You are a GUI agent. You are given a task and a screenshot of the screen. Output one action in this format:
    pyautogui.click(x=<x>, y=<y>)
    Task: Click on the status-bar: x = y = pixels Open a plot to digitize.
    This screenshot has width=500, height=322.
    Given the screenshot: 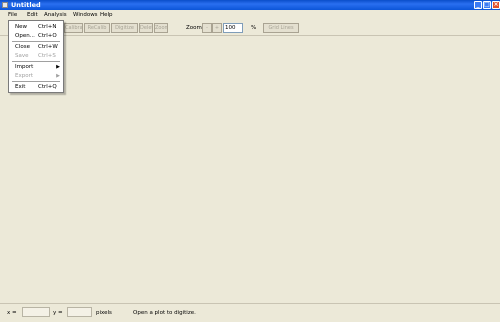 What is the action you would take?
    pyautogui.click(x=250, y=312)
    